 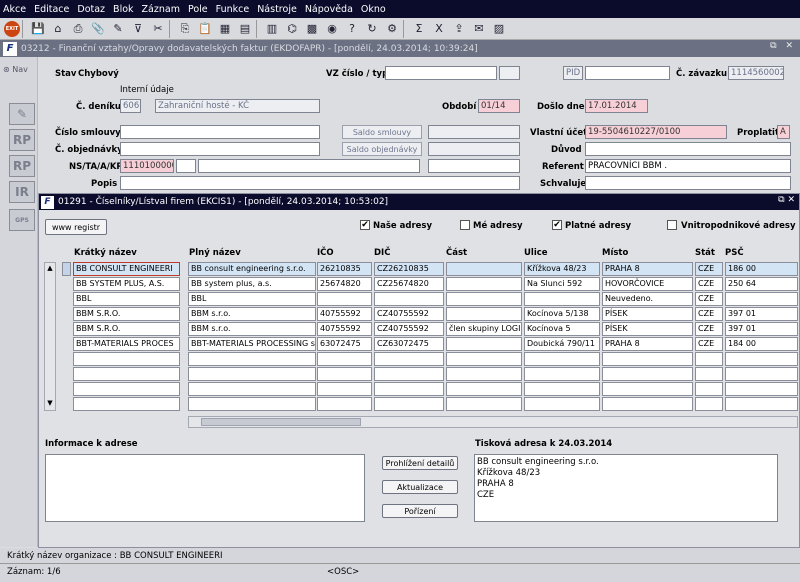 What do you see at coordinates (499, 29) in the screenshot?
I see `chart-icon: ▨` at bounding box center [499, 29].